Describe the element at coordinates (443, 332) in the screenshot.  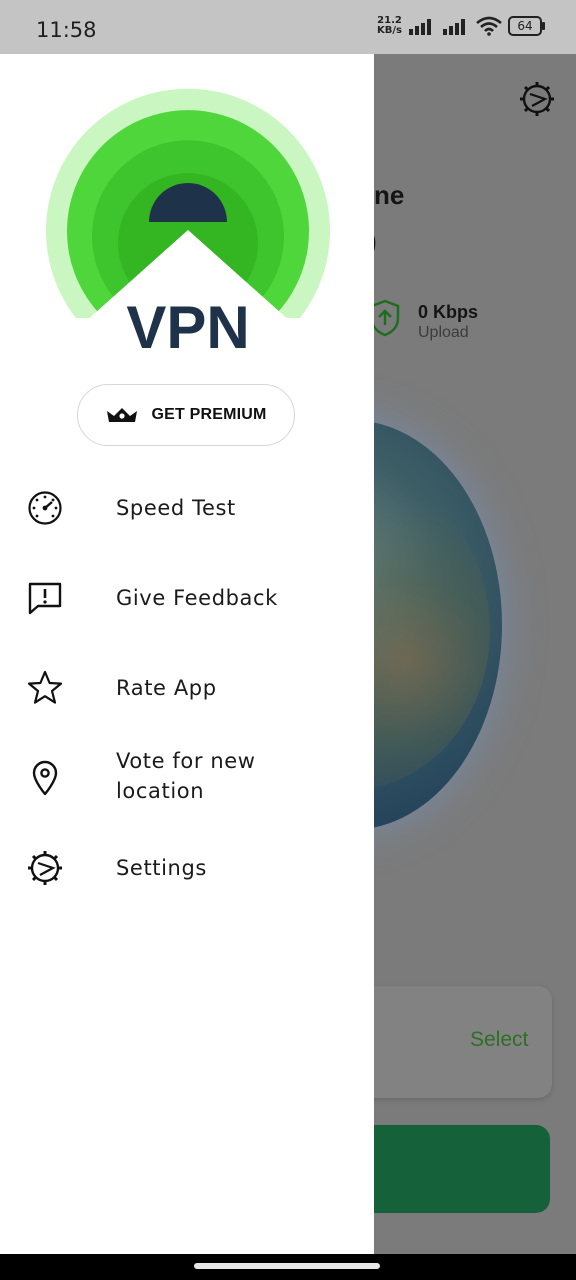
I see `upload-label: Upload` at that location.